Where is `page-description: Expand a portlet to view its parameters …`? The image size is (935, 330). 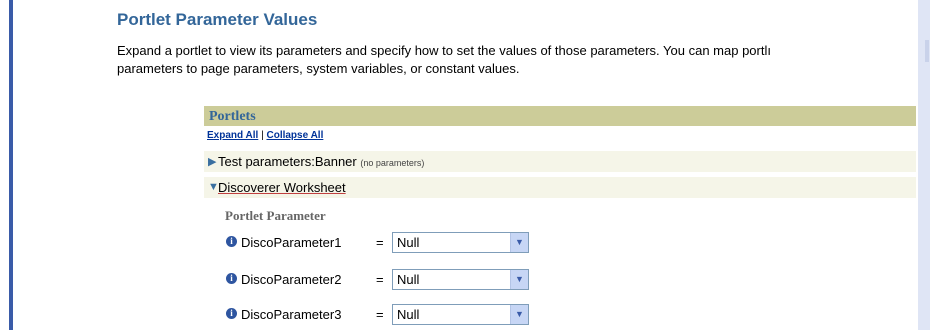
page-description: Expand a portlet to view its parameters … is located at coordinates (517, 60).